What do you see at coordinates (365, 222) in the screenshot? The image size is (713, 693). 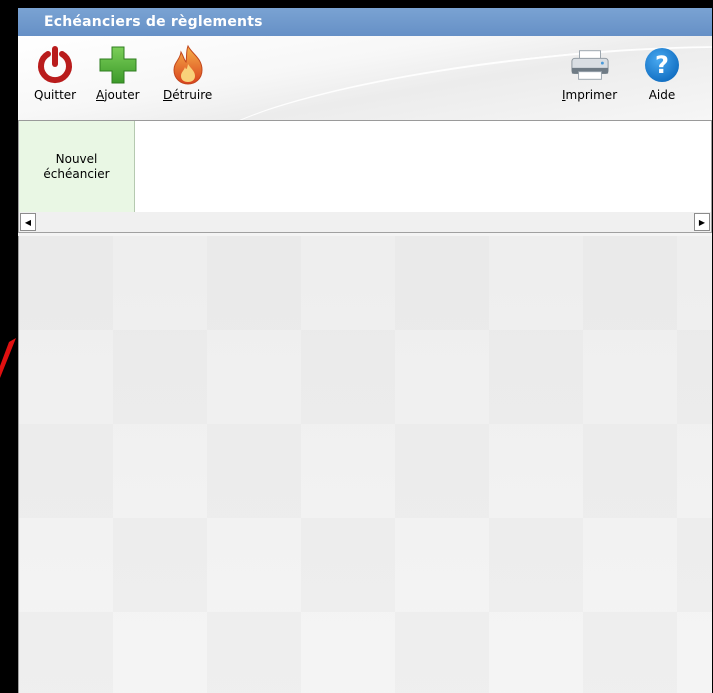 I see `horizontal-scrollbar: ◀ ▶` at bounding box center [365, 222].